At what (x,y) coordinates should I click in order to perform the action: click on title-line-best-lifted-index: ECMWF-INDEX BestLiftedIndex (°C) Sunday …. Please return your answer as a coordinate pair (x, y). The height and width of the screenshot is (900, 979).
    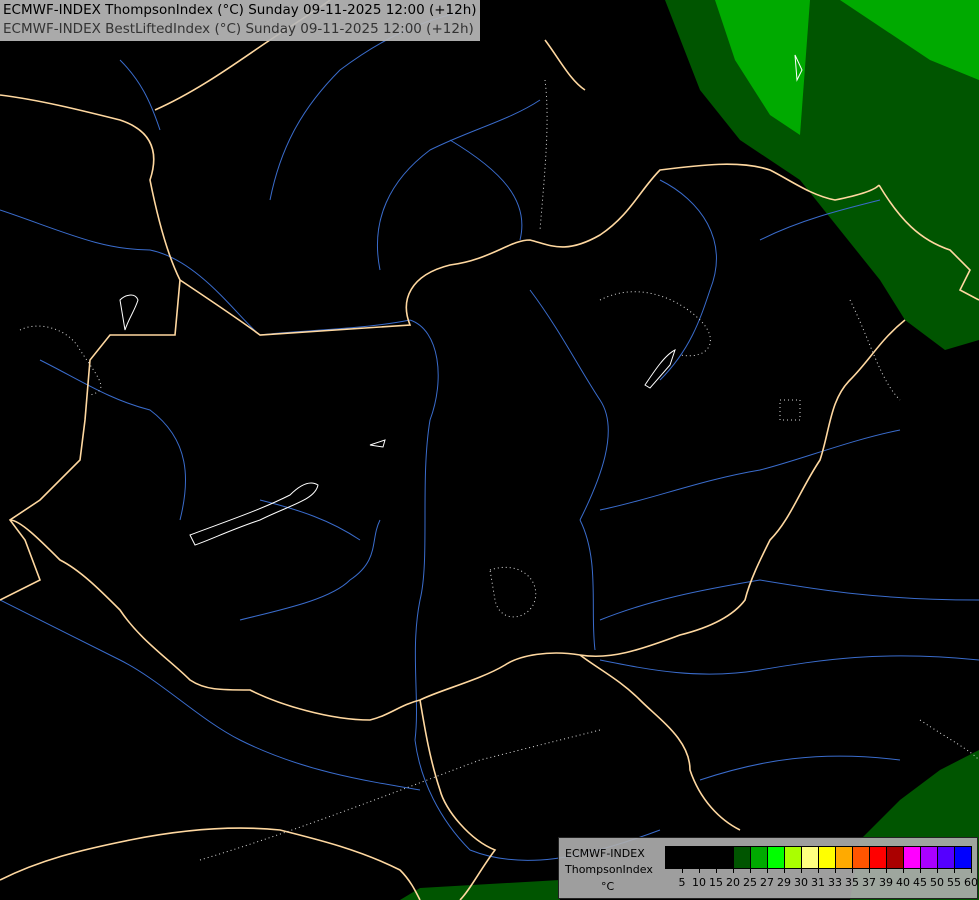
    Looking at the image, I should click on (238, 29).